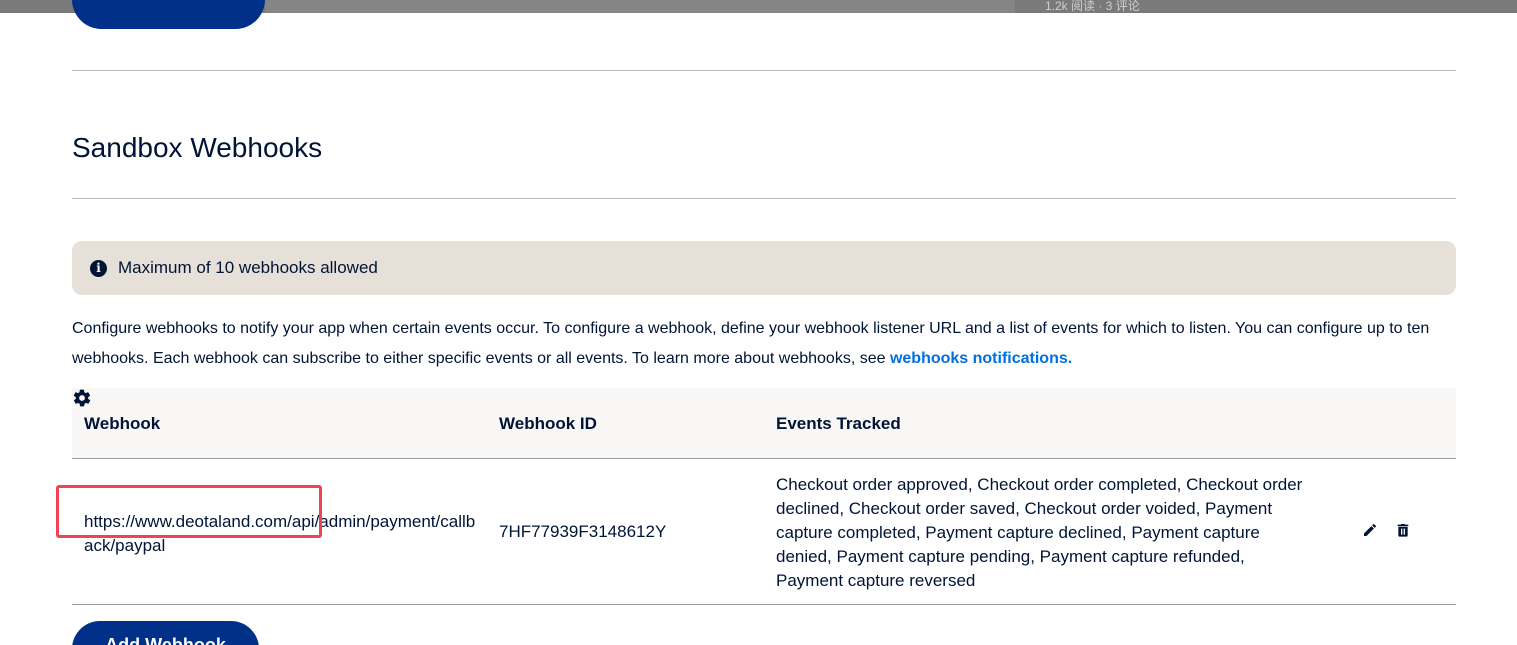 The image size is (1517, 645). What do you see at coordinates (197, 147) in the screenshot?
I see `page-title: Sandbox Webhooks` at bounding box center [197, 147].